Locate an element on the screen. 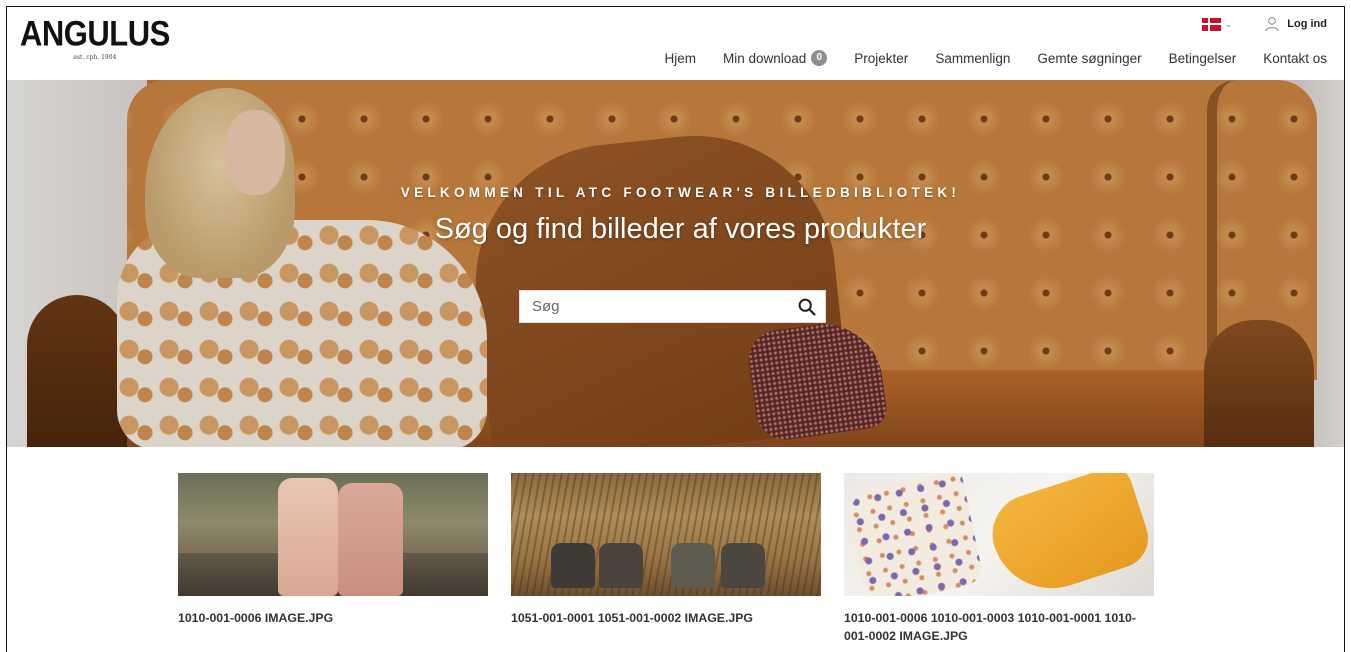 This screenshot has width=1351, height=652. nav-item-projects: Projekter is located at coordinates (881, 58).